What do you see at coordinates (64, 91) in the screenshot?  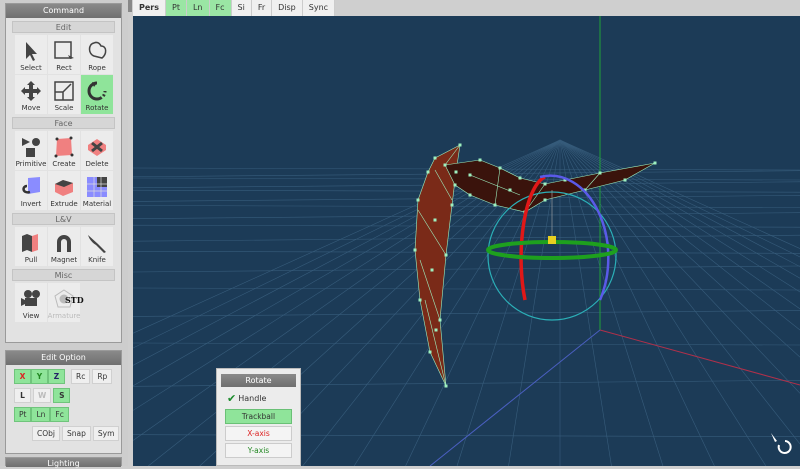 I see `scale-icon` at bounding box center [64, 91].